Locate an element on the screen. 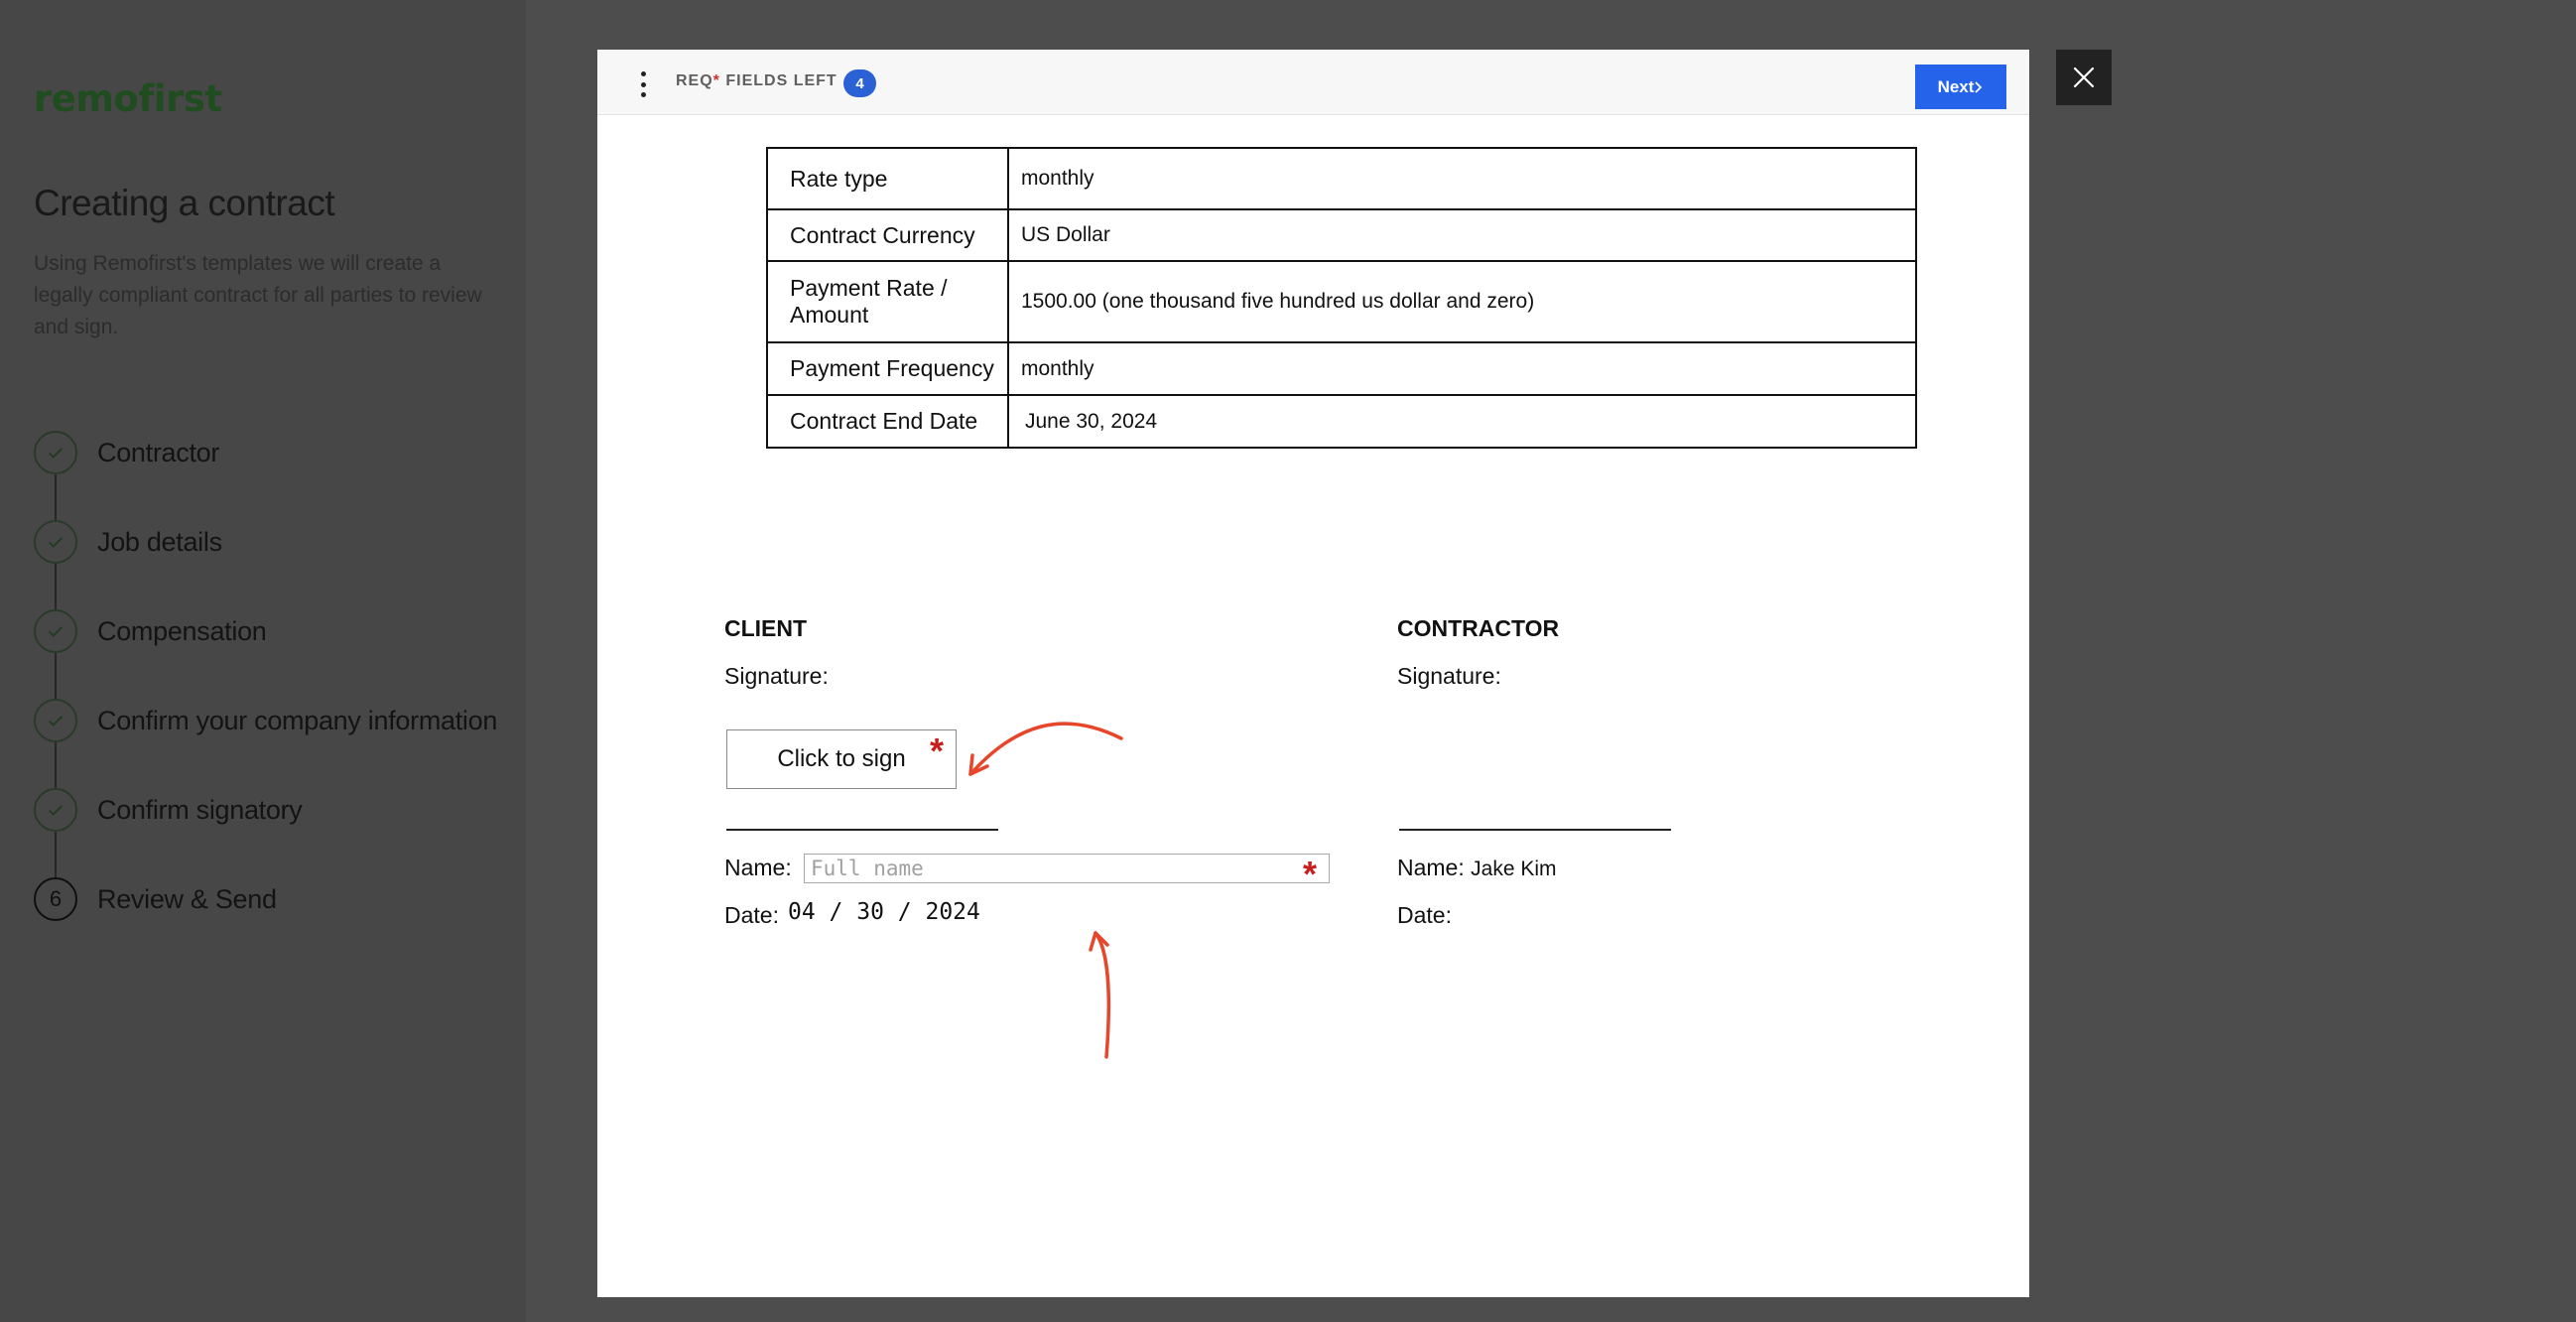 The height and width of the screenshot is (1322, 2576). table-row: Contract Currency US Dollar is located at coordinates (1342, 235).